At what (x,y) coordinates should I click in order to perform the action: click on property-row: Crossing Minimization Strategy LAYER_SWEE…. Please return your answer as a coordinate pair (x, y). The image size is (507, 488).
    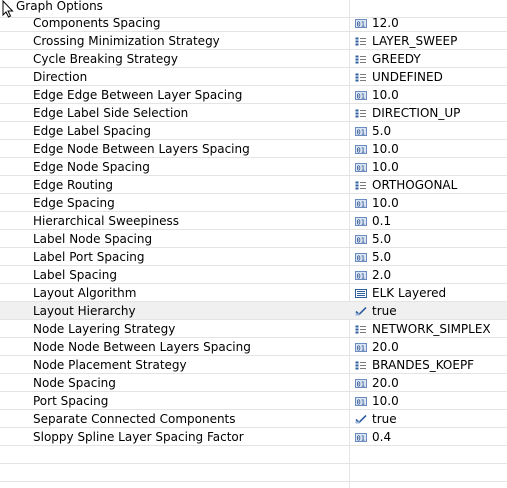
    Looking at the image, I should click on (253, 41).